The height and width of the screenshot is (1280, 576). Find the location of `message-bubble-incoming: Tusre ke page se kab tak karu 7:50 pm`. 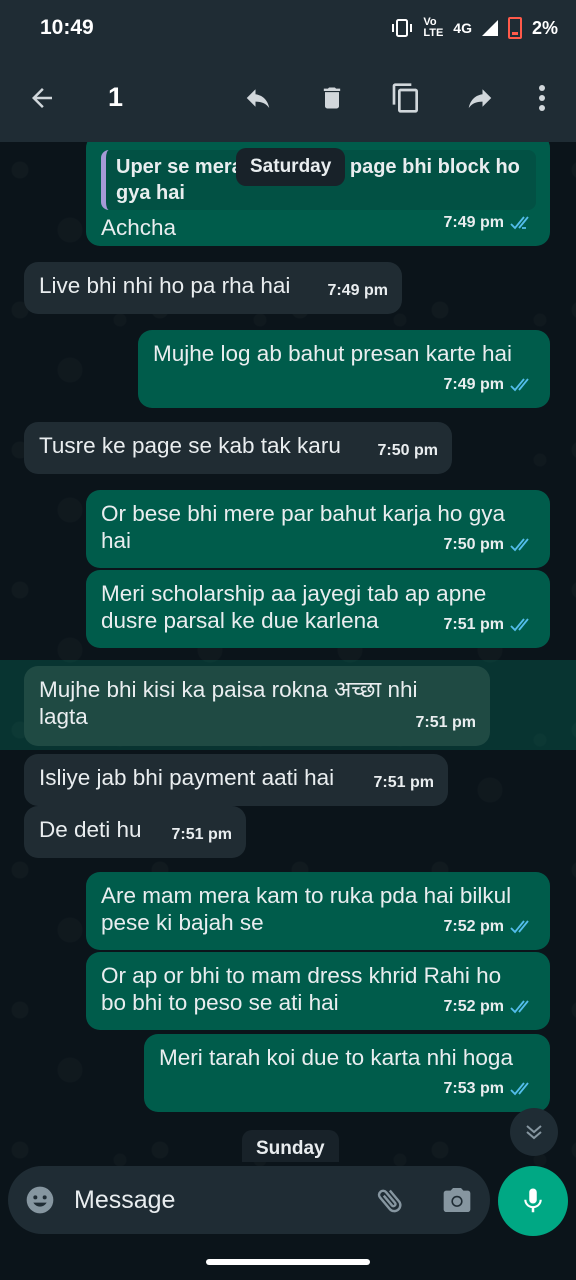

message-bubble-incoming: Tusre ke page se kab tak karu 7:50 pm is located at coordinates (238, 448).